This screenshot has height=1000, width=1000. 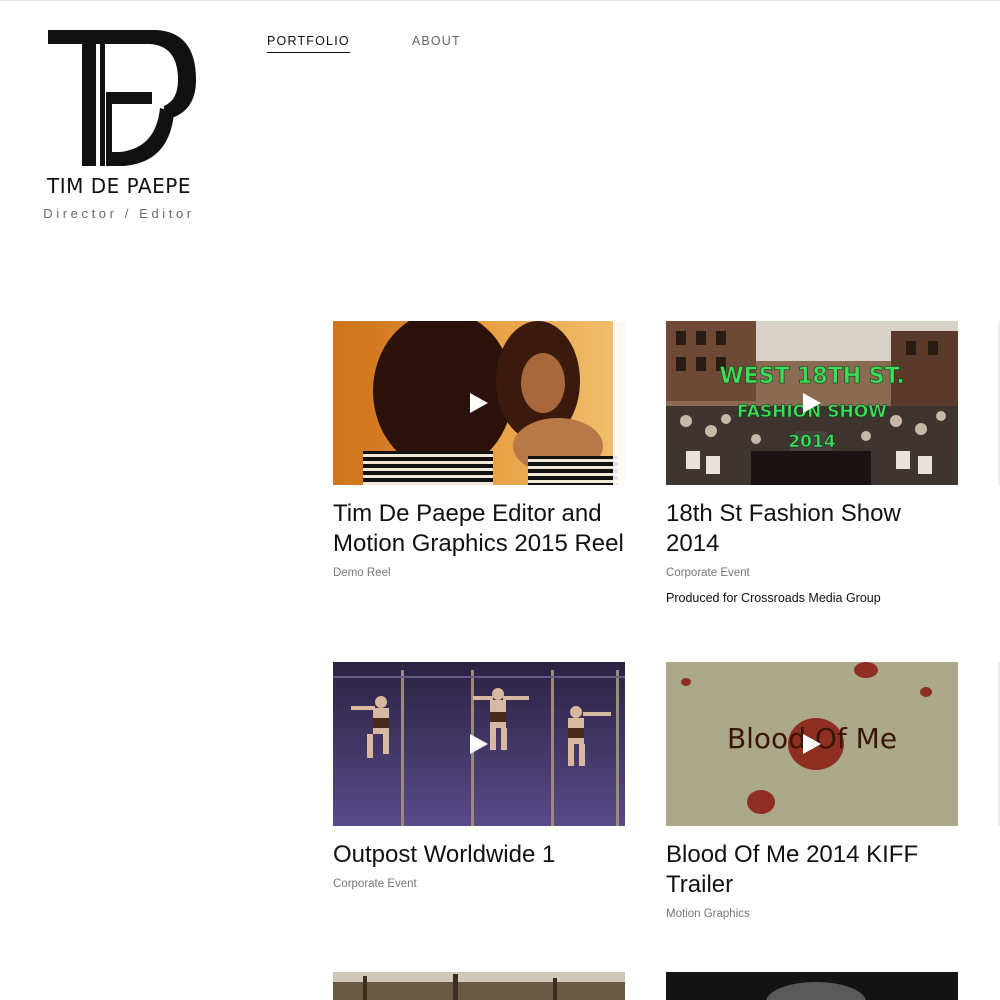 I want to click on thumb-line-3: 2014, so click(x=811, y=442).